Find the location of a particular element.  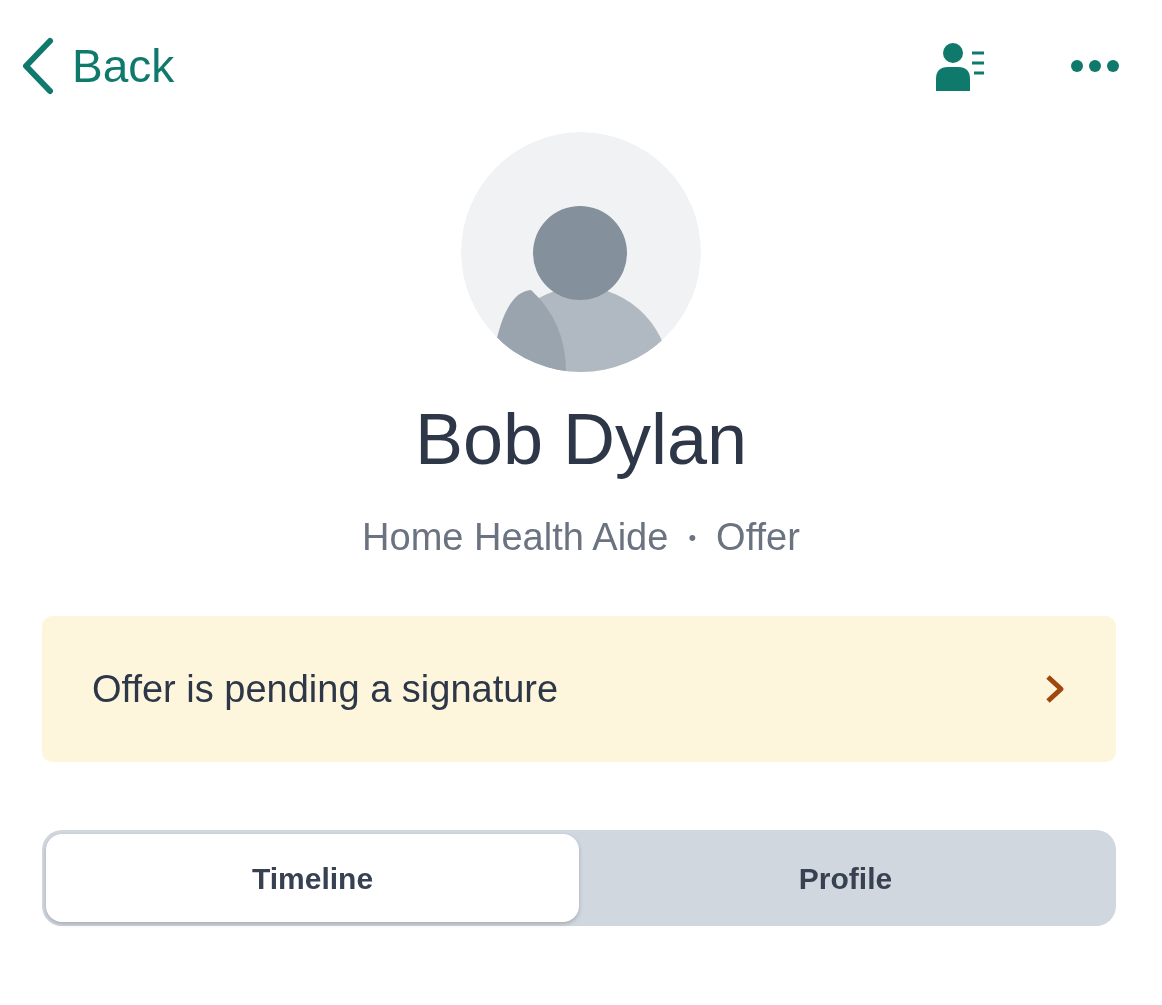

contact-card-icon is located at coordinates (961, 66).